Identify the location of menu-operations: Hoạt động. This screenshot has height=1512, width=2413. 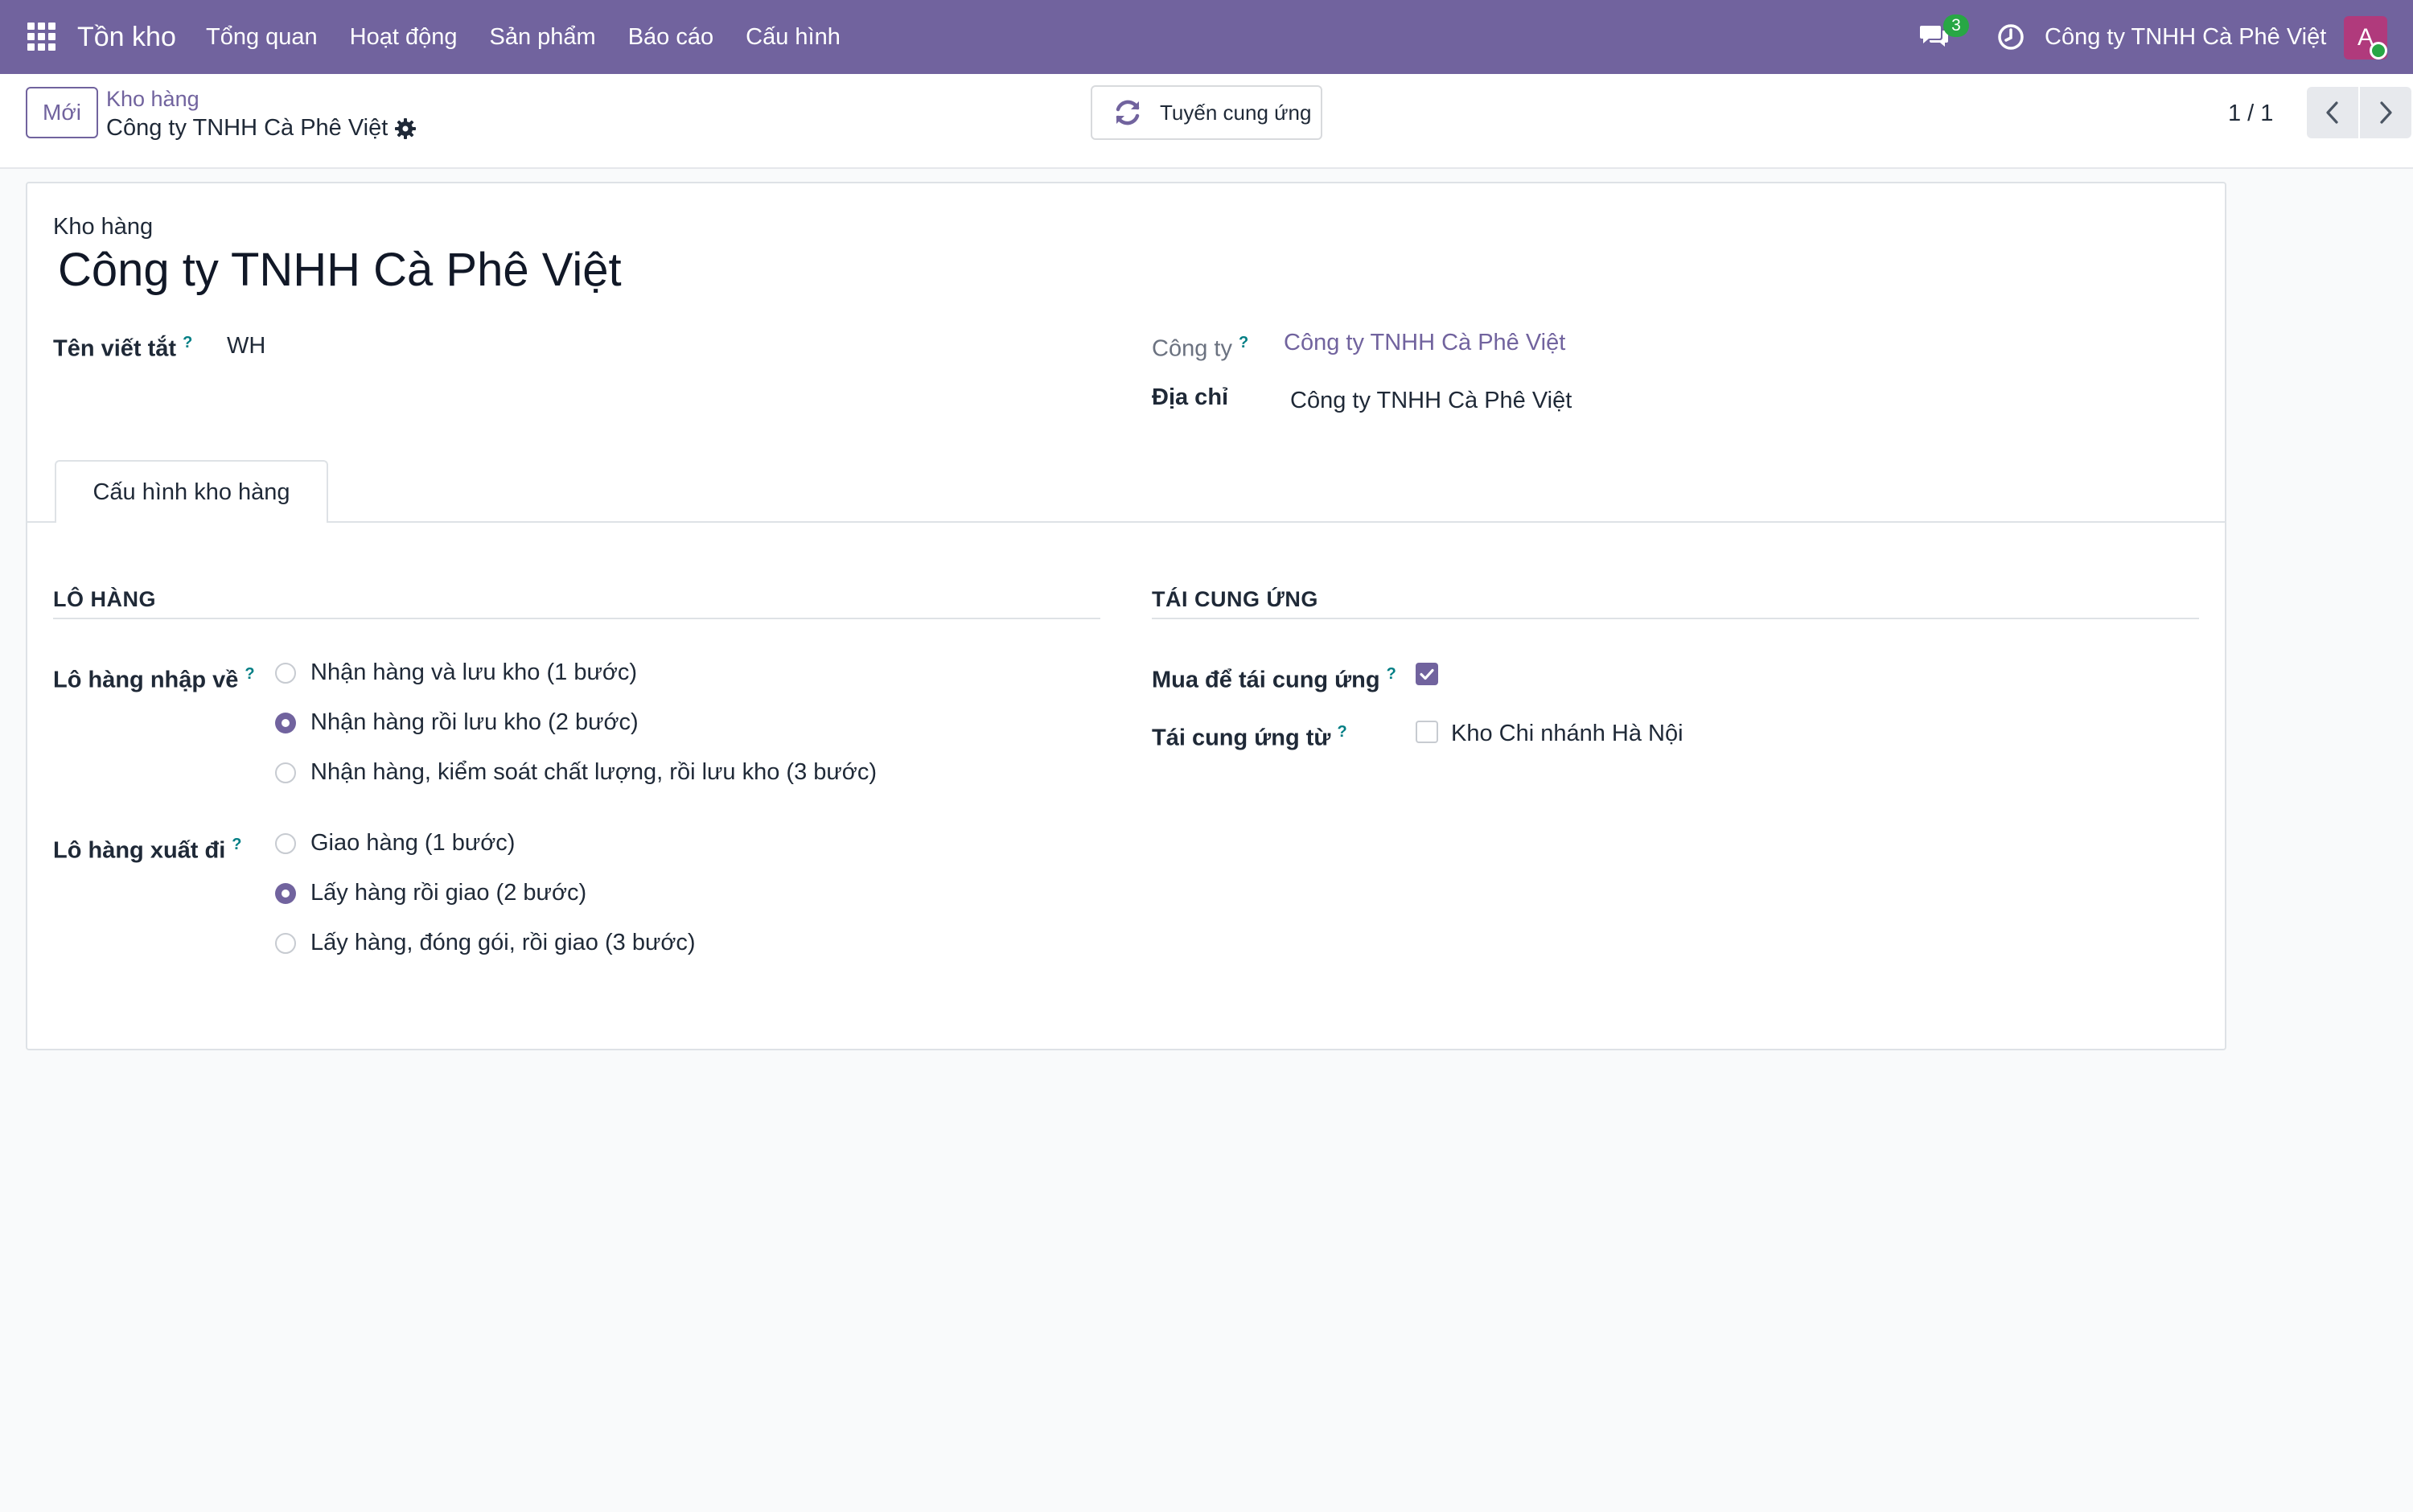
(404, 37).